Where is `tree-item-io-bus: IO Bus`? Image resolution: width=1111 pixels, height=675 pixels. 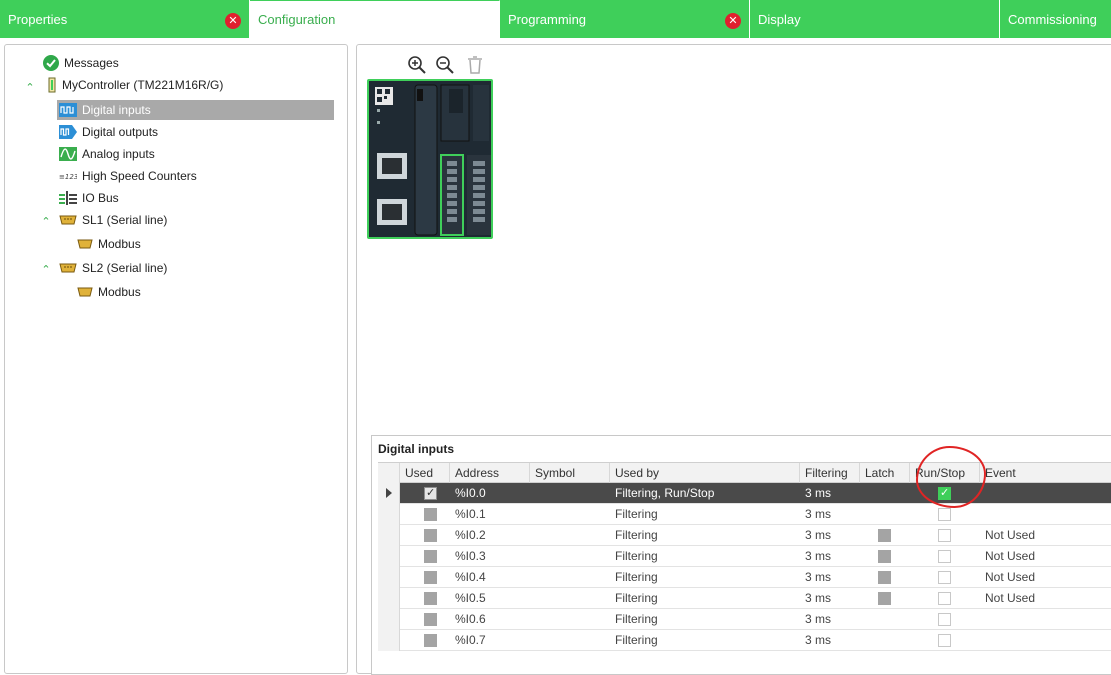 tree-item-io-bus: IO Bus is located at coordinates (89, 198).